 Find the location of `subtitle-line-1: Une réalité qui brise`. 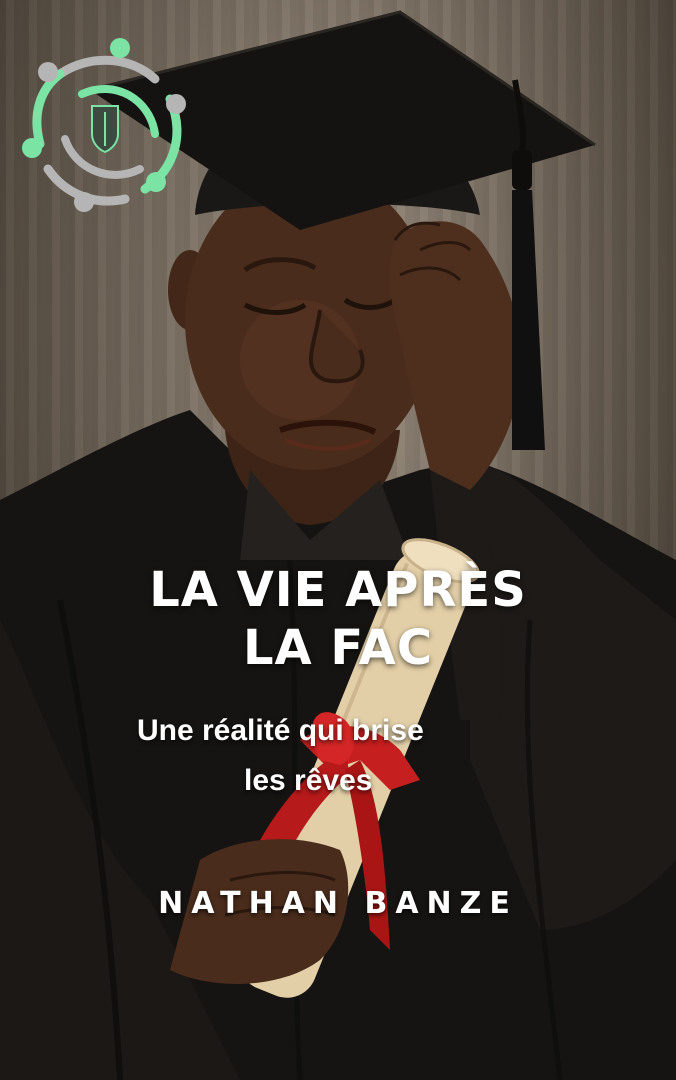

subtitle-line-1: Une réalité qui brise is located at coordinates (280, 730).